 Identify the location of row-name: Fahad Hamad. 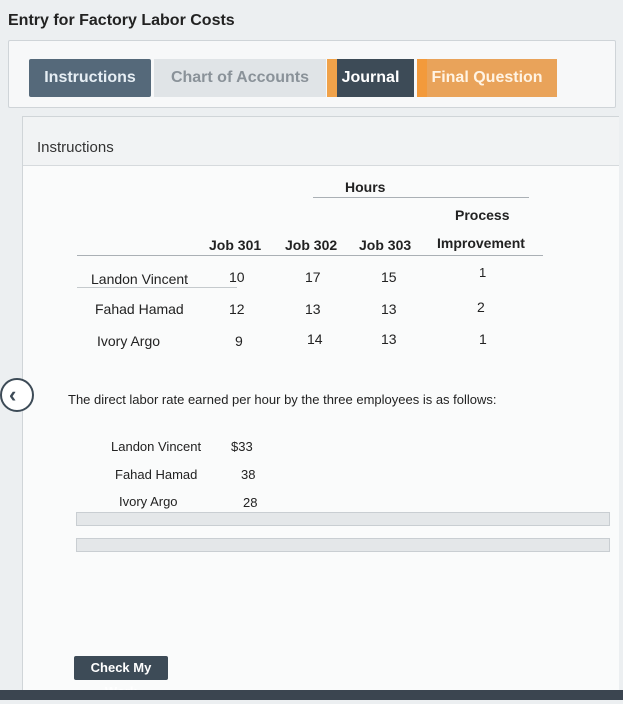
(139, 309).